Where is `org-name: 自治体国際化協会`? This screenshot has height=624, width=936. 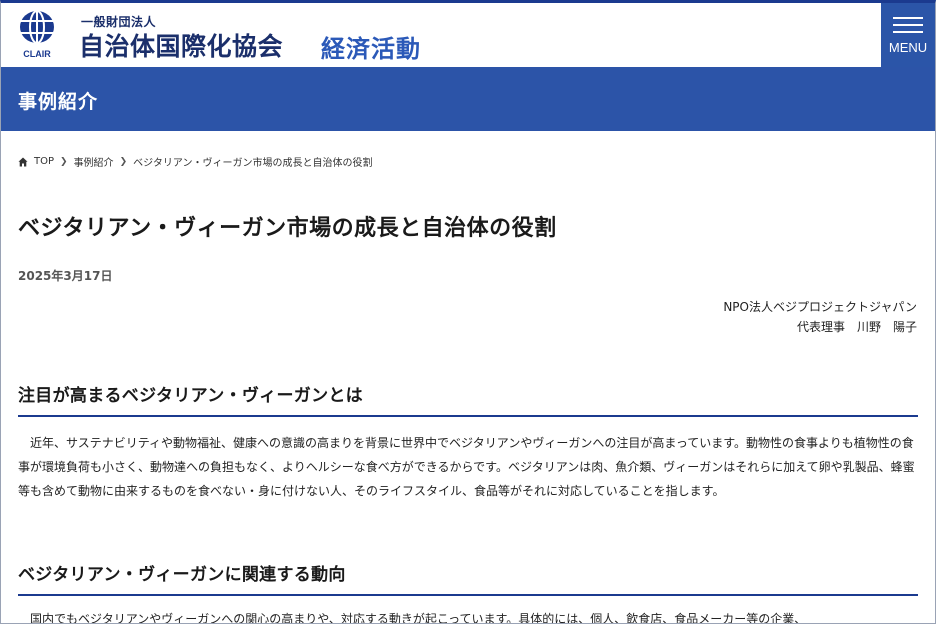 org-name: 自治体国際化協会 is located at coordinates (181, 46).